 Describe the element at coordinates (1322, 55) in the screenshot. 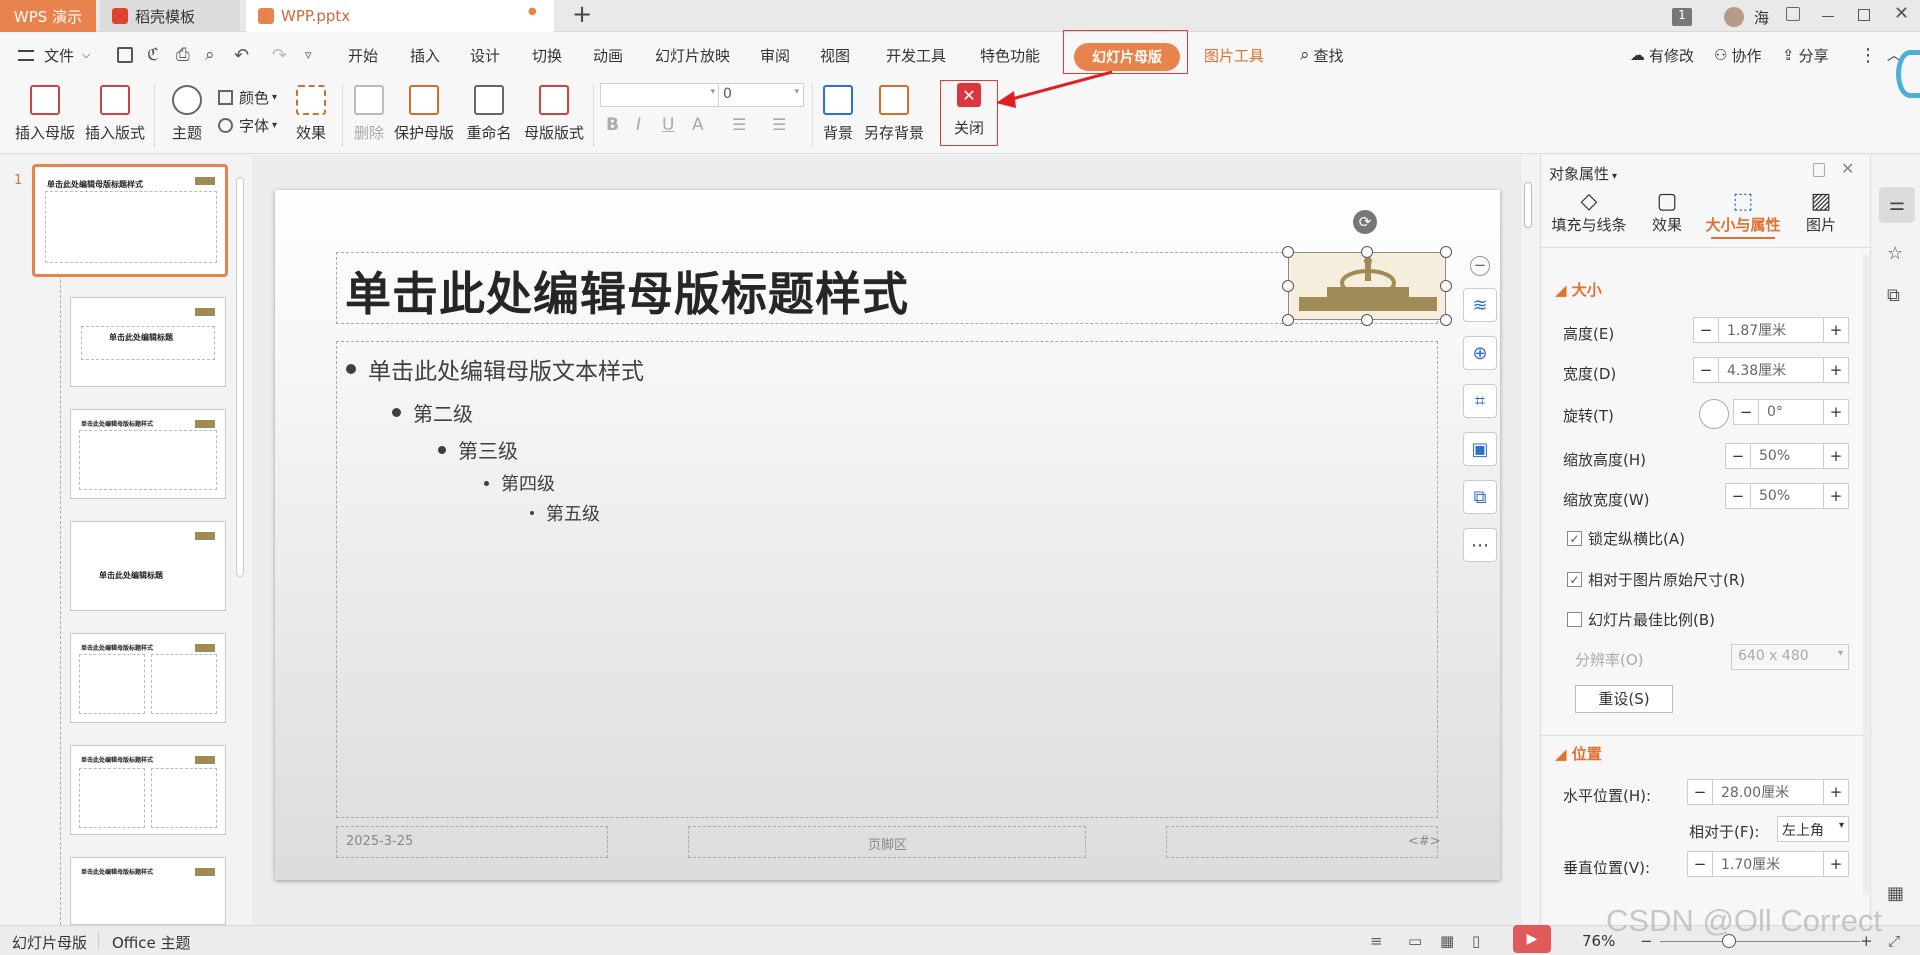

I see `menu-find: ⌕ 查找` at that location.